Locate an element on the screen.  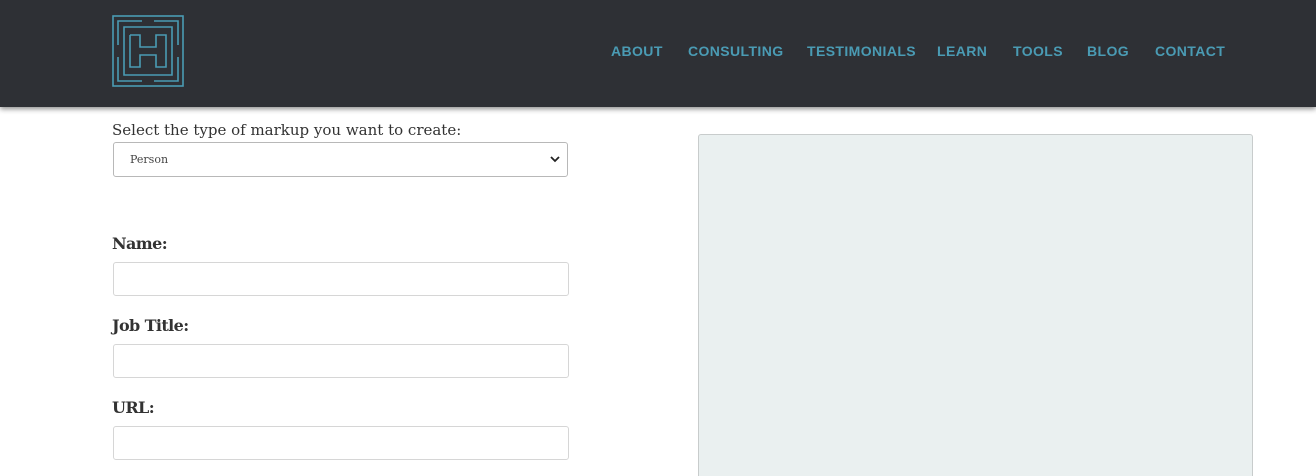
nav-testimonials: TESTIMONIALS is located at coordinates (861, 51).